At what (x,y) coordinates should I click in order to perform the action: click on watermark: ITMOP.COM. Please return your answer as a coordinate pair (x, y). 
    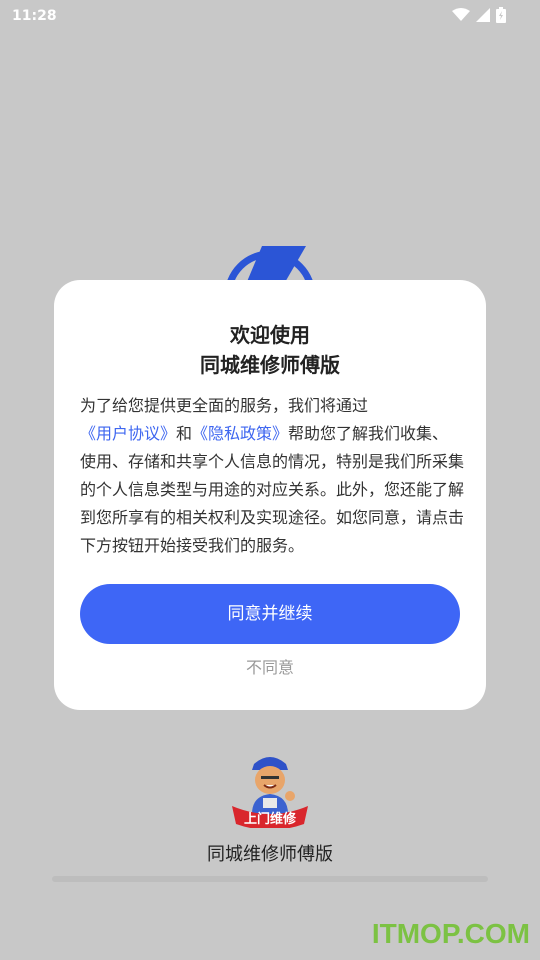
    Looking at the image, I should click on (450, 933).